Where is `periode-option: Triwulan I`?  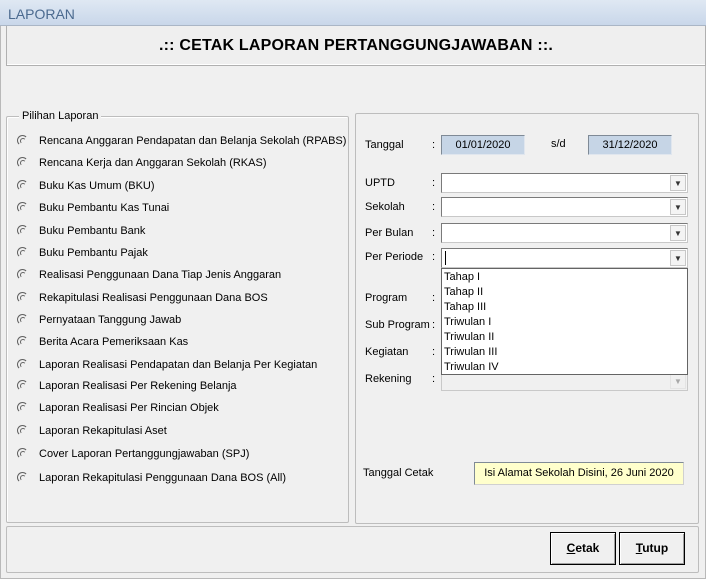 periode-option: Triwulan I is located at coordinates (467, 322).